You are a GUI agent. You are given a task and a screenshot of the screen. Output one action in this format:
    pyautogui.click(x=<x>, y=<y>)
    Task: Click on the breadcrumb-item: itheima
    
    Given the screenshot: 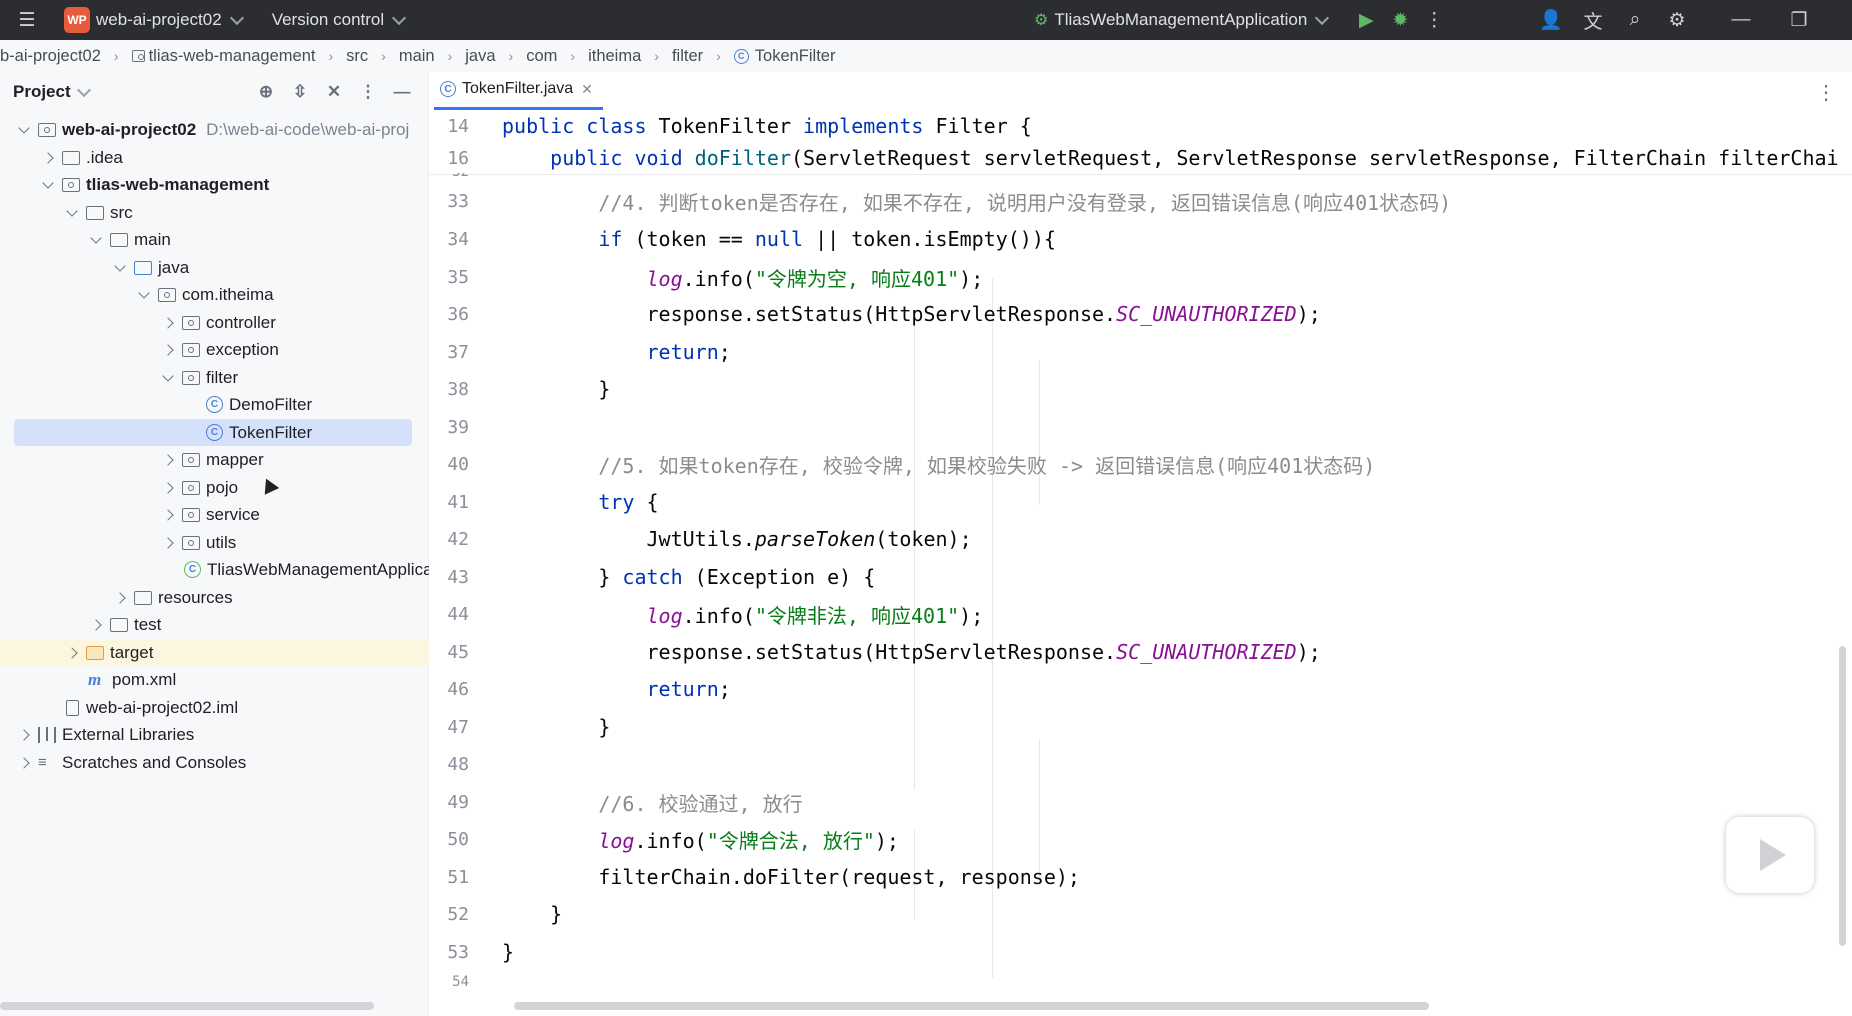 What is the action you would take?
    pyautogui.click(x=614, y=56)
    